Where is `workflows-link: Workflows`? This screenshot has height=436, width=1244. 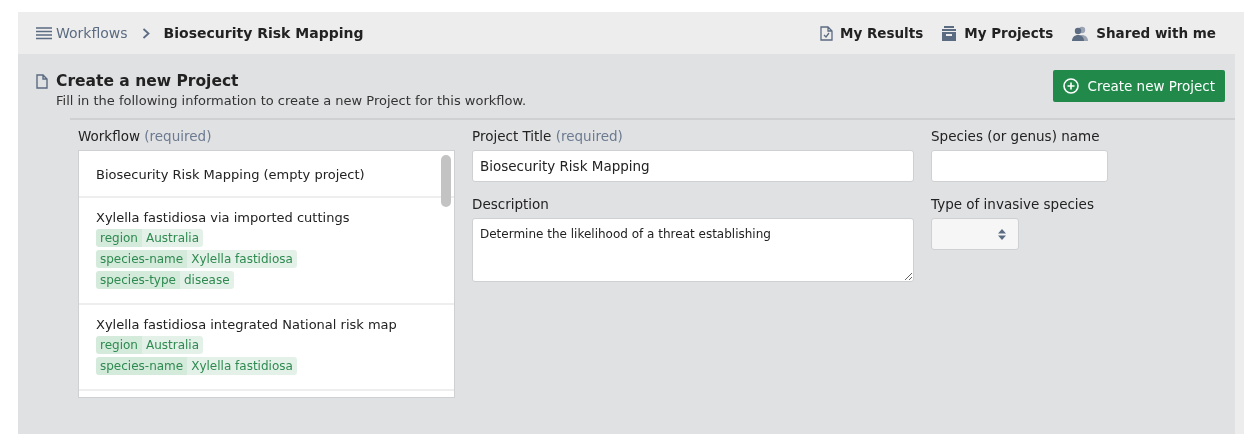
workflows-link: Workflows is located at coordinates (82, 33).